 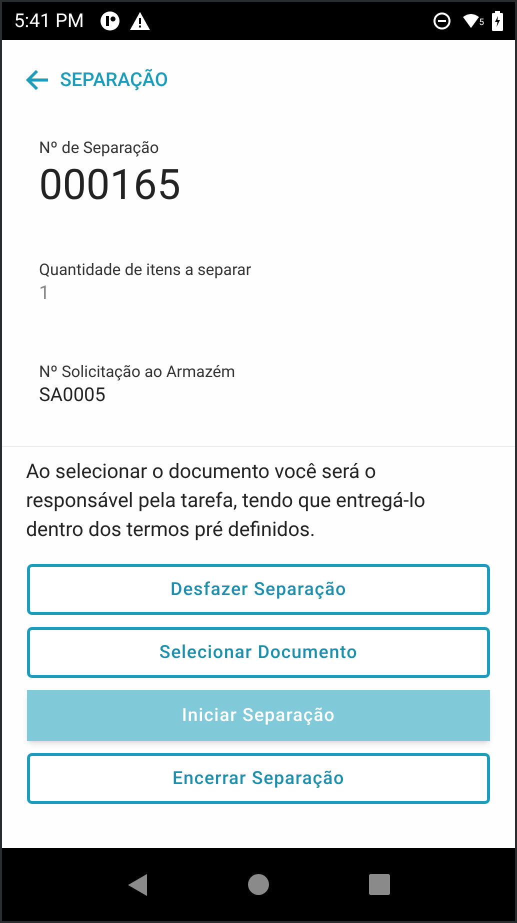 I want to click on recents-nav-icon, so click(x=379, y=884).